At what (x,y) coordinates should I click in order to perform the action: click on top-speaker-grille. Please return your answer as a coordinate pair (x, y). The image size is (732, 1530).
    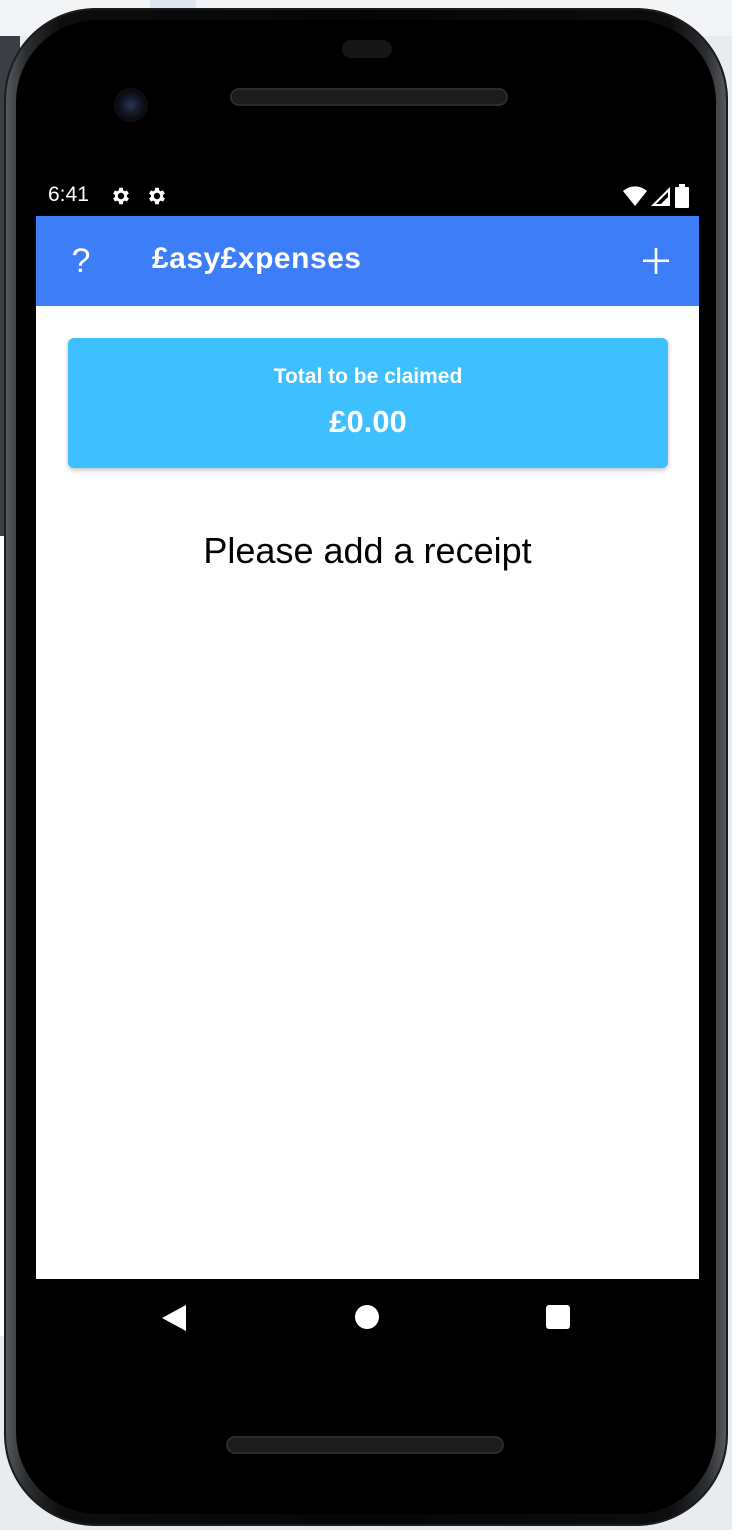
    Looking at the image, I should click on (369, 97).